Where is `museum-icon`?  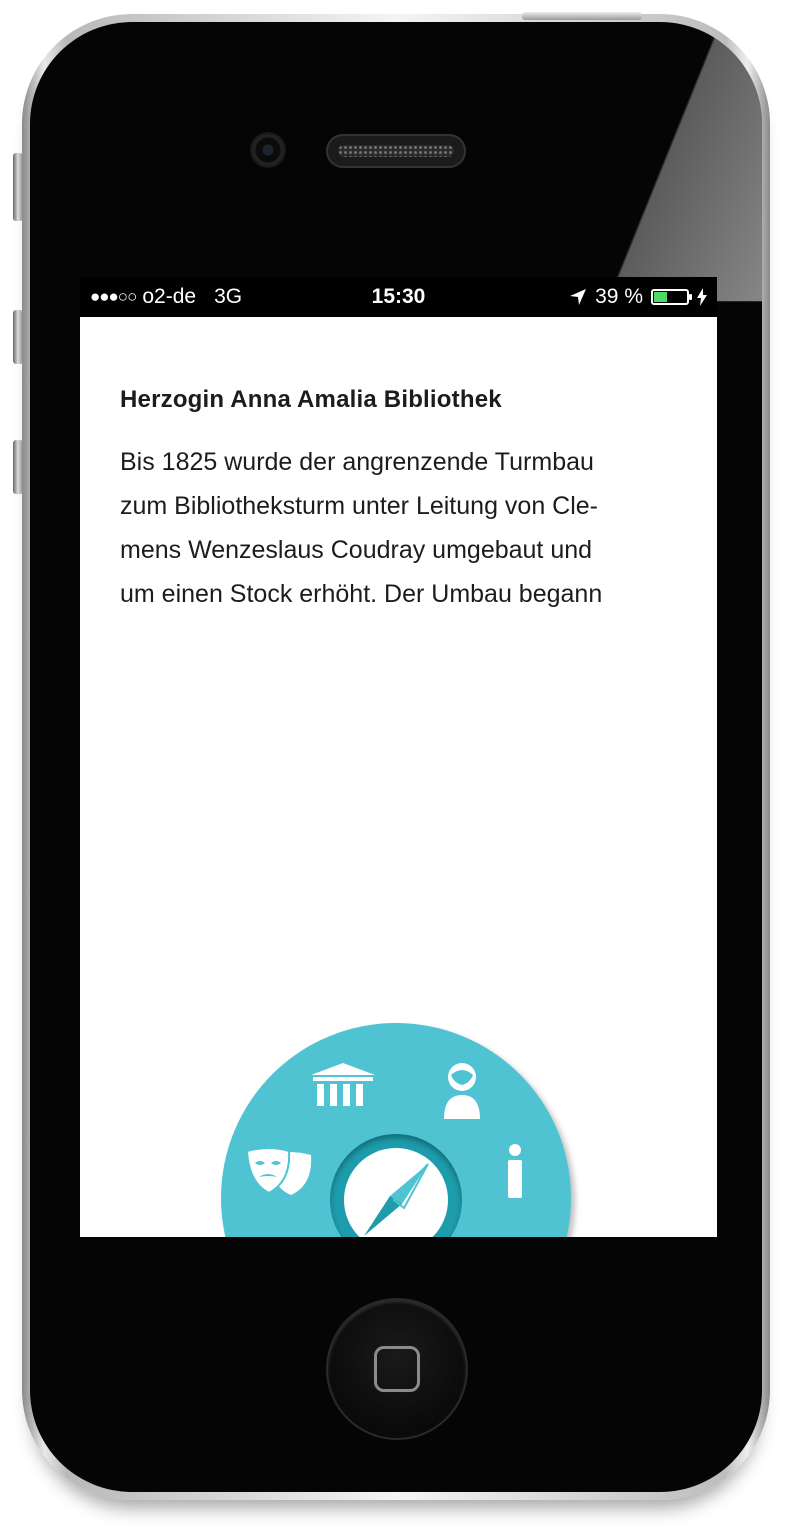
museum-icon is located at coordinates (343, 1087).